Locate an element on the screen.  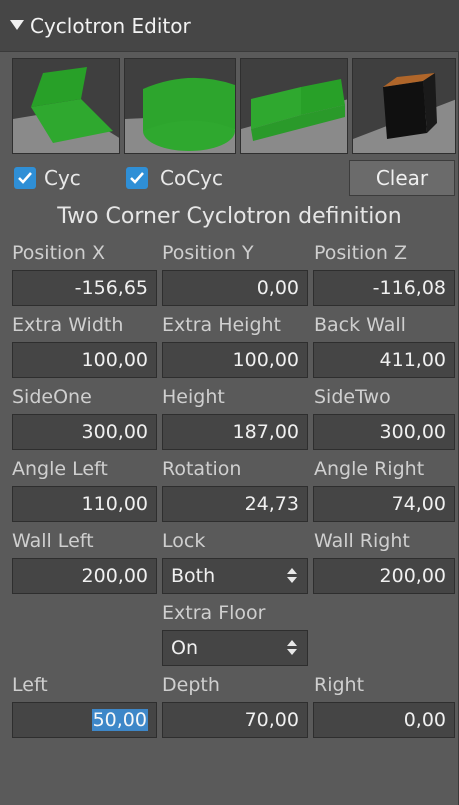
depth-label: Depth is located at coordinates (191, 685).